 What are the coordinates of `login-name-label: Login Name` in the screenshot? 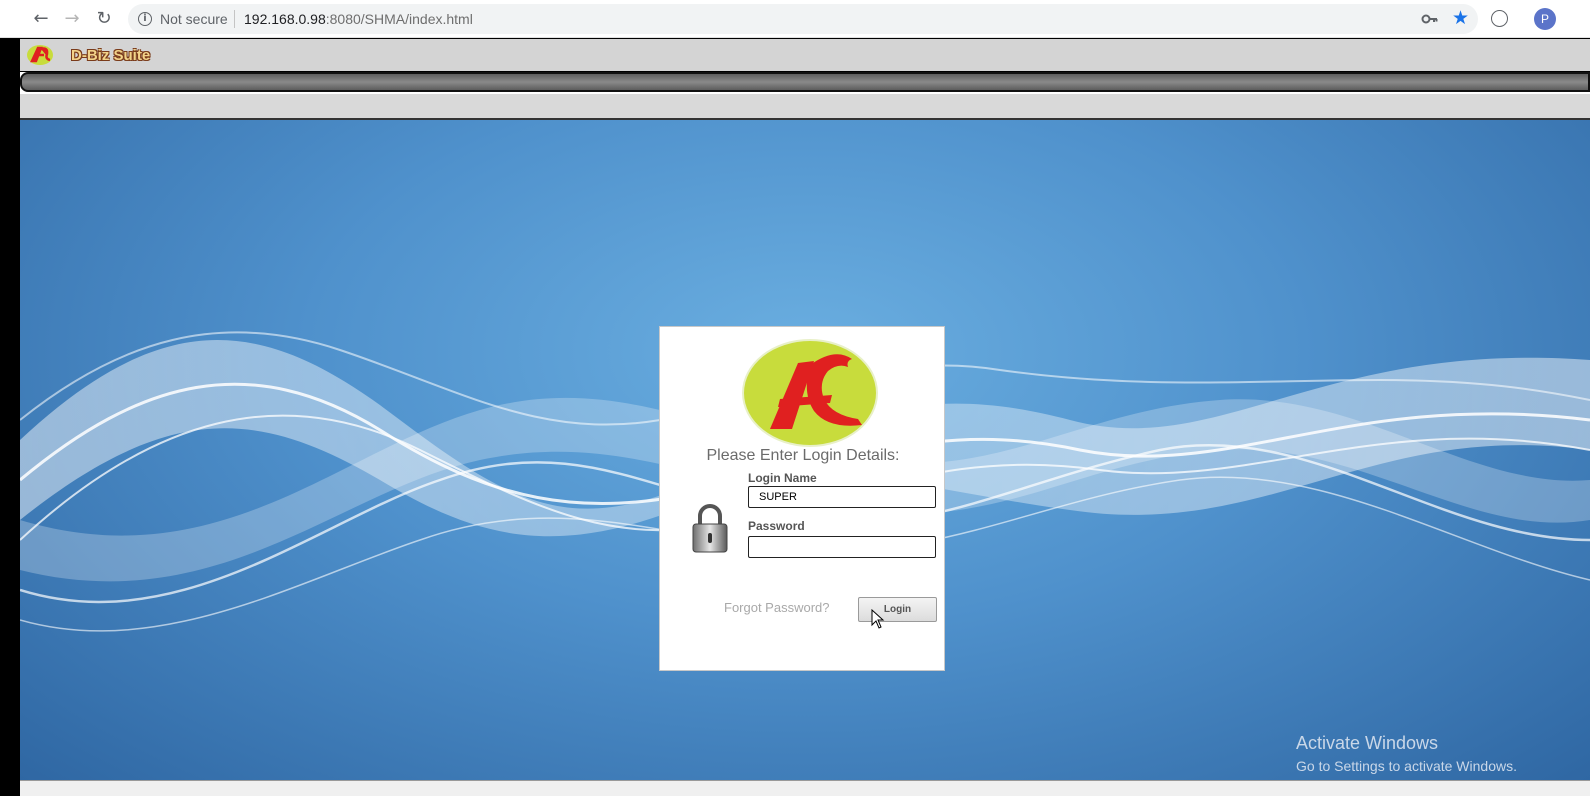 It's located at (782, 478).